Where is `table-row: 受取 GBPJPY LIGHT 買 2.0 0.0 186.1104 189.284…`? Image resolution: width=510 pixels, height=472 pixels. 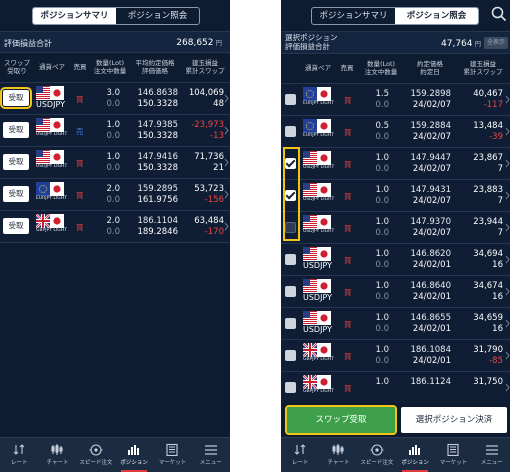 table-row: 受取 GBPJPY LIGHT 買 2.0 0.0 186.1104 189.284… is located at coordinates (115, 227).